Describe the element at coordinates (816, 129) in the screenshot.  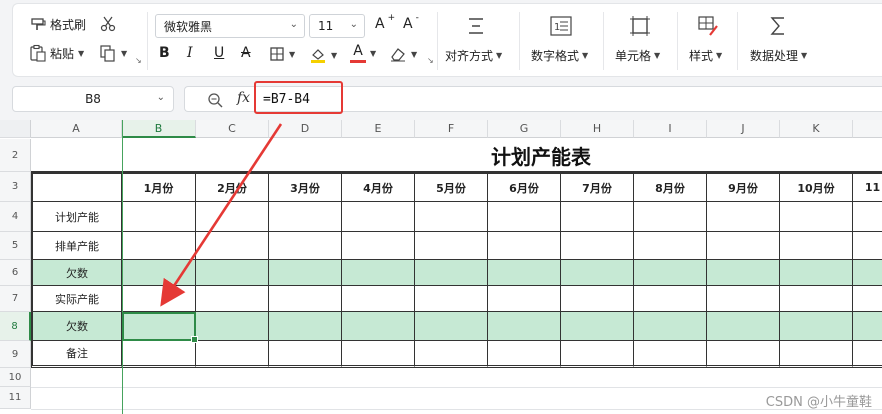
I see `column-header-k: K` at that location.